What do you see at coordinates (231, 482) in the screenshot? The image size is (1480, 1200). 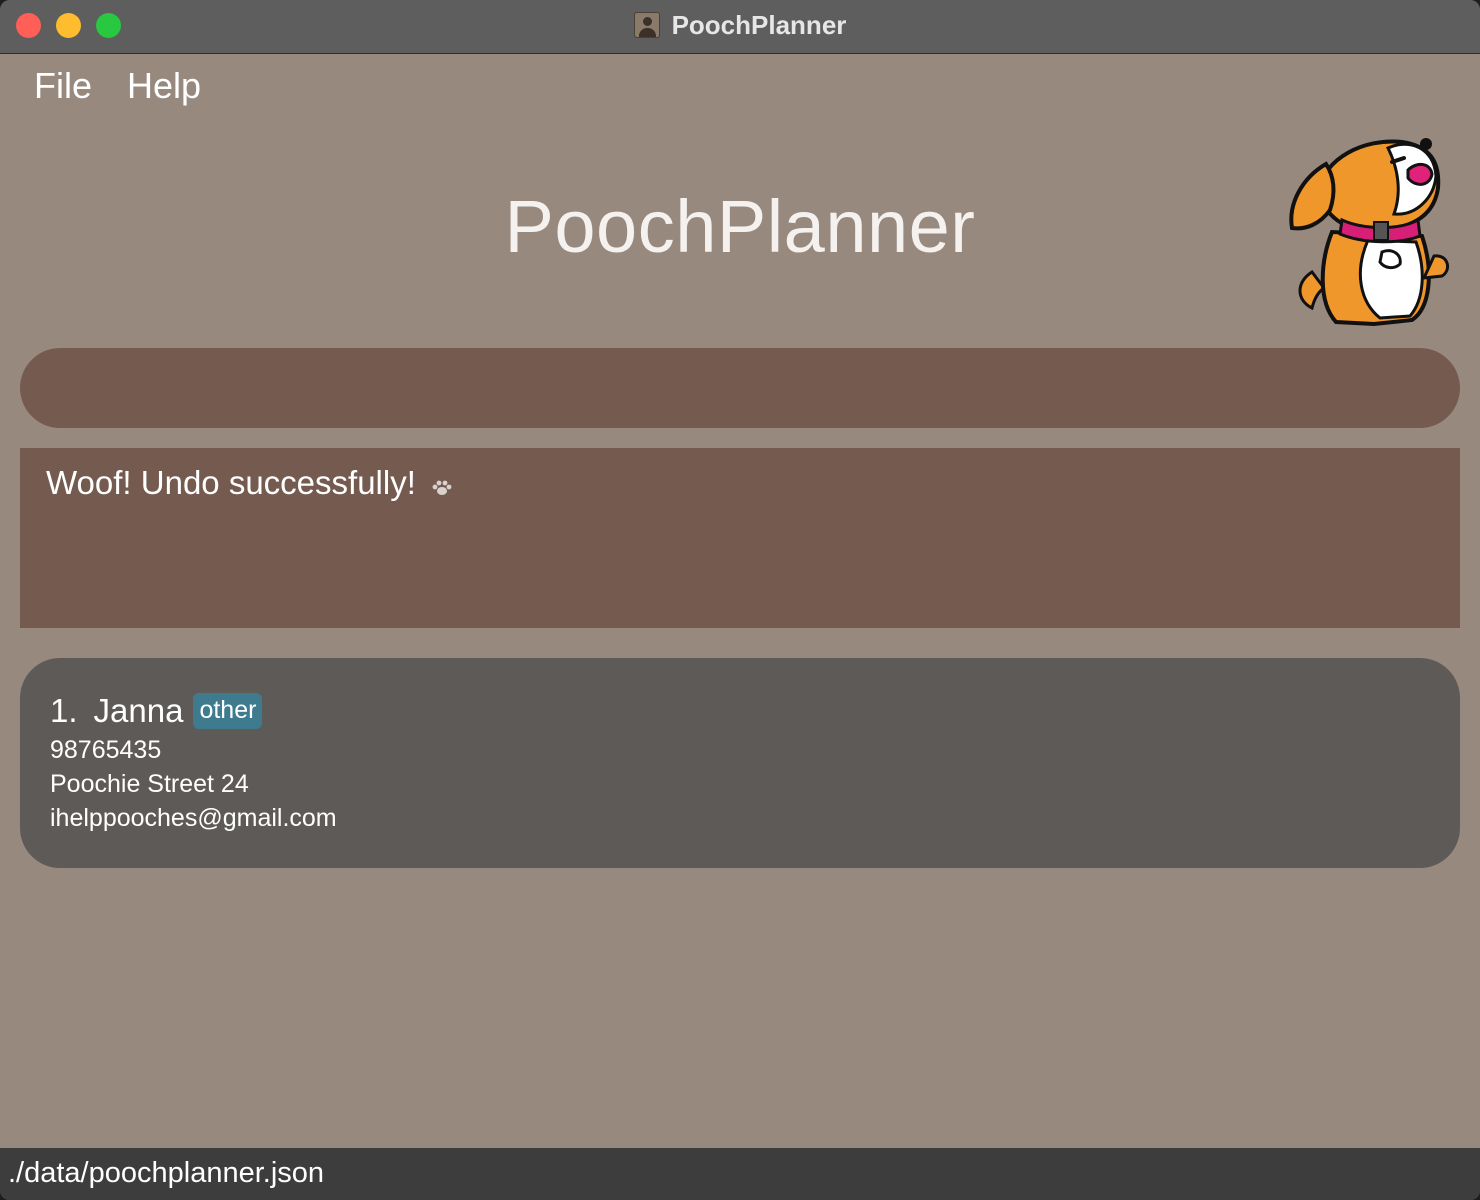 I see `result-message: Woof! Undo successfully!` at bounding box center [231, 482].